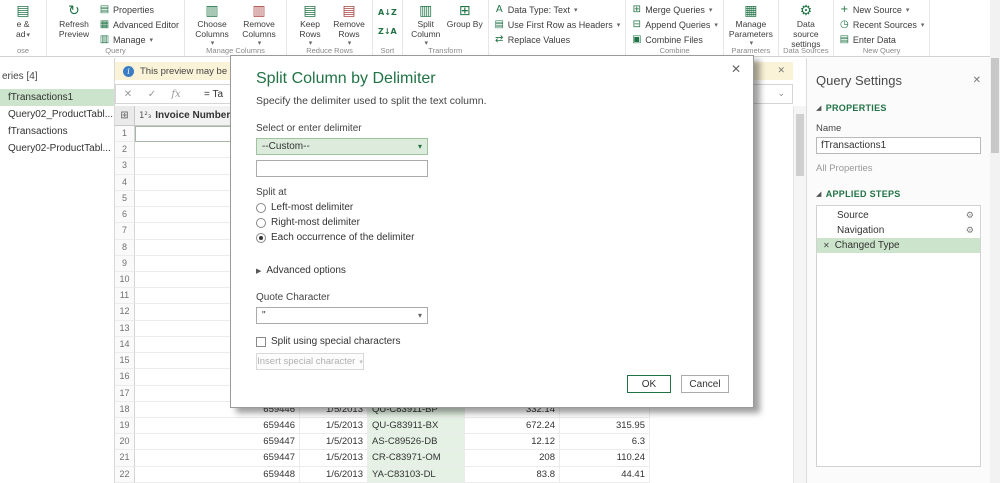 This screenshot has height=483, width=1000. Describe the element at coordinates (705, 384) in the screenshot. I see `cancel-button: Cancel` at that location.